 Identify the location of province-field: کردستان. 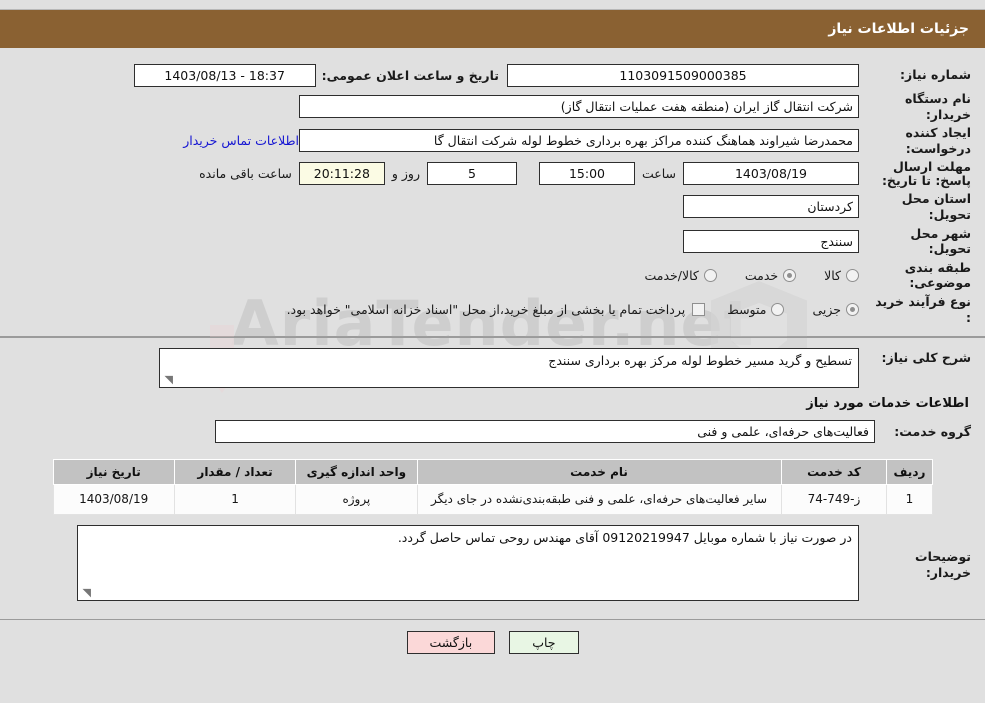
(771, 207).